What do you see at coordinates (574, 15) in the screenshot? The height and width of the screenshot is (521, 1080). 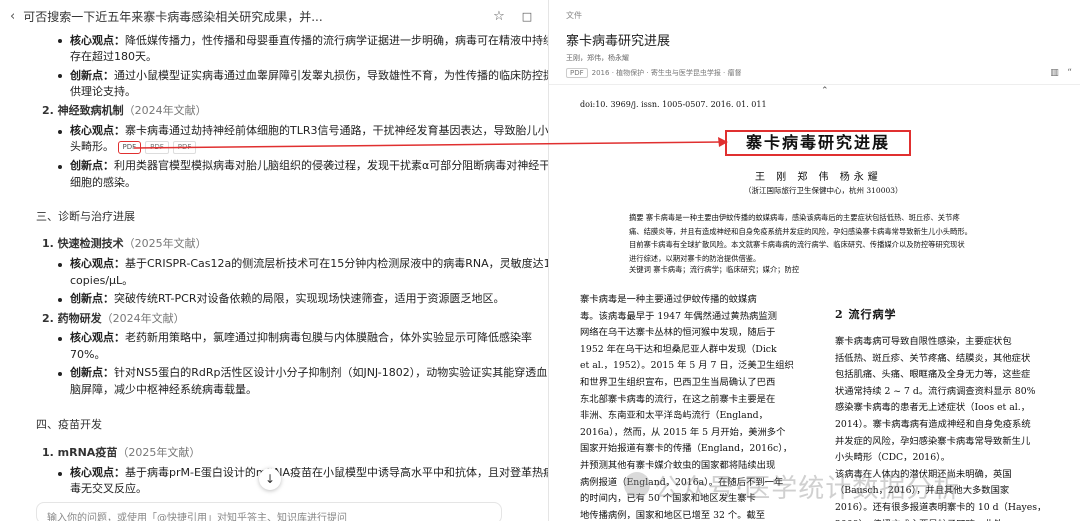 I see `file-label: 文件` at bounding box center [574, 15].